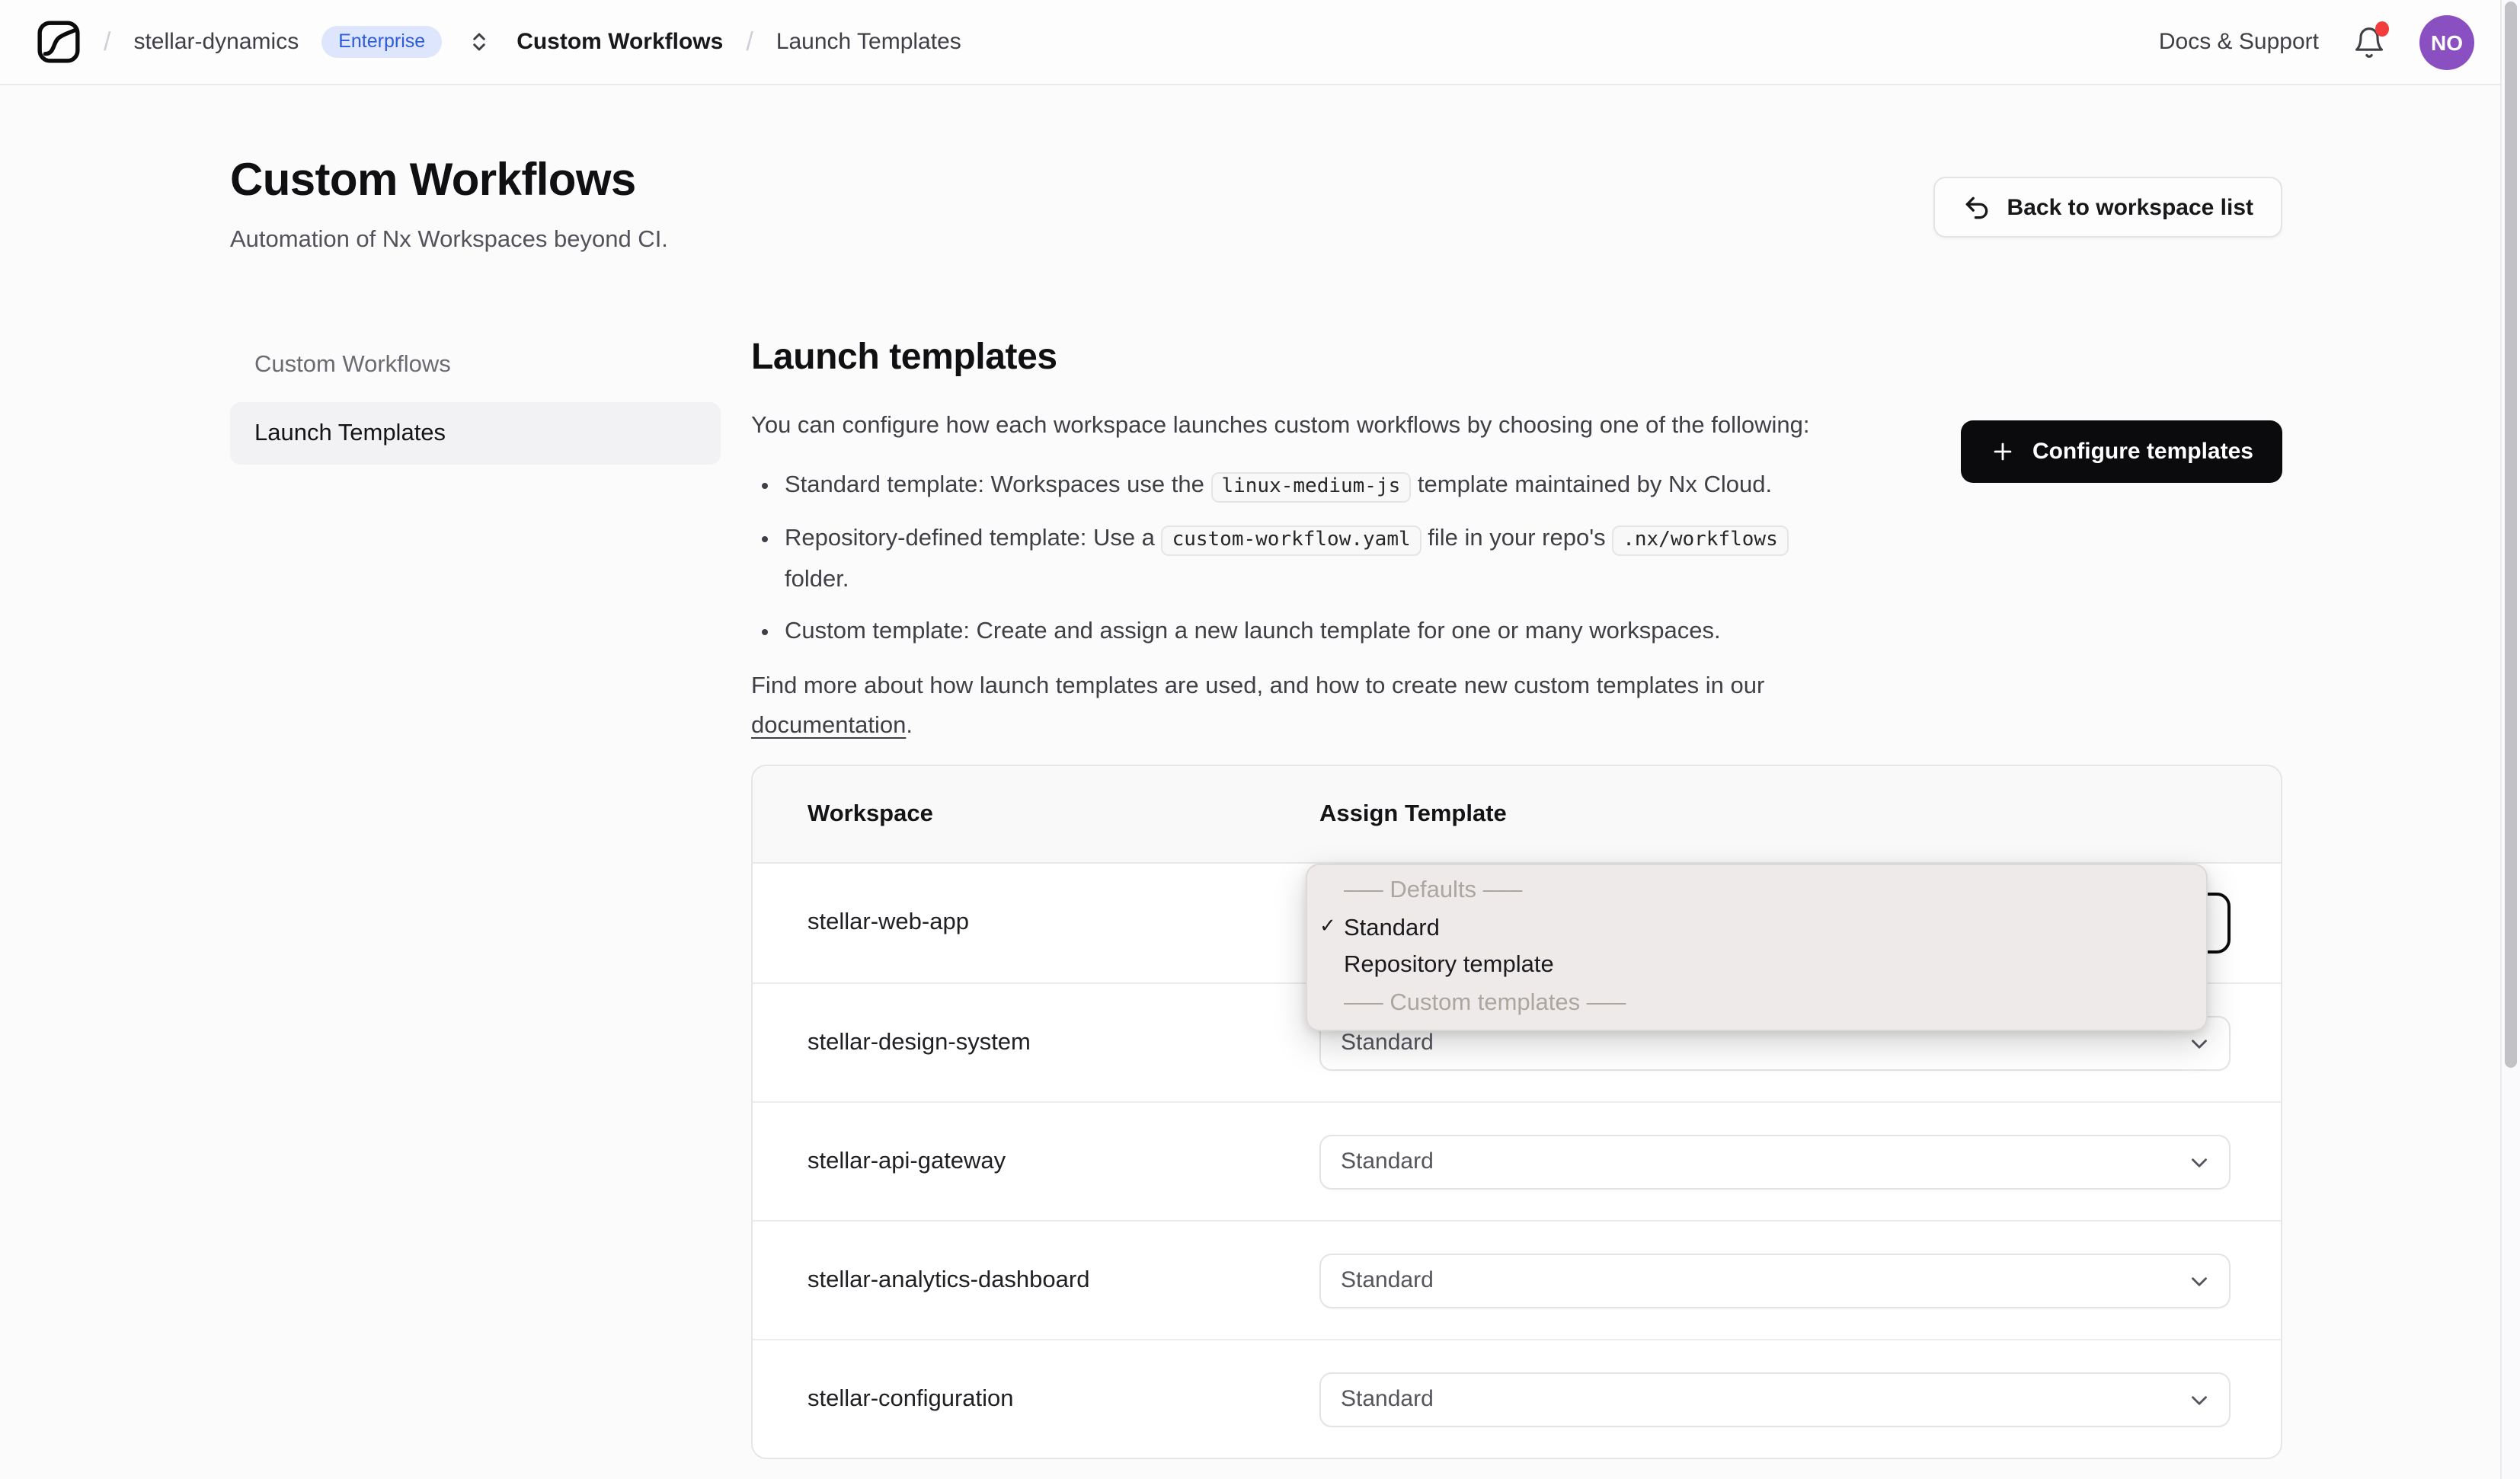  Describe the element at coordinates (2130, 207) in the screenshot. I see `back-button-label: Back to workspace list` at that location.